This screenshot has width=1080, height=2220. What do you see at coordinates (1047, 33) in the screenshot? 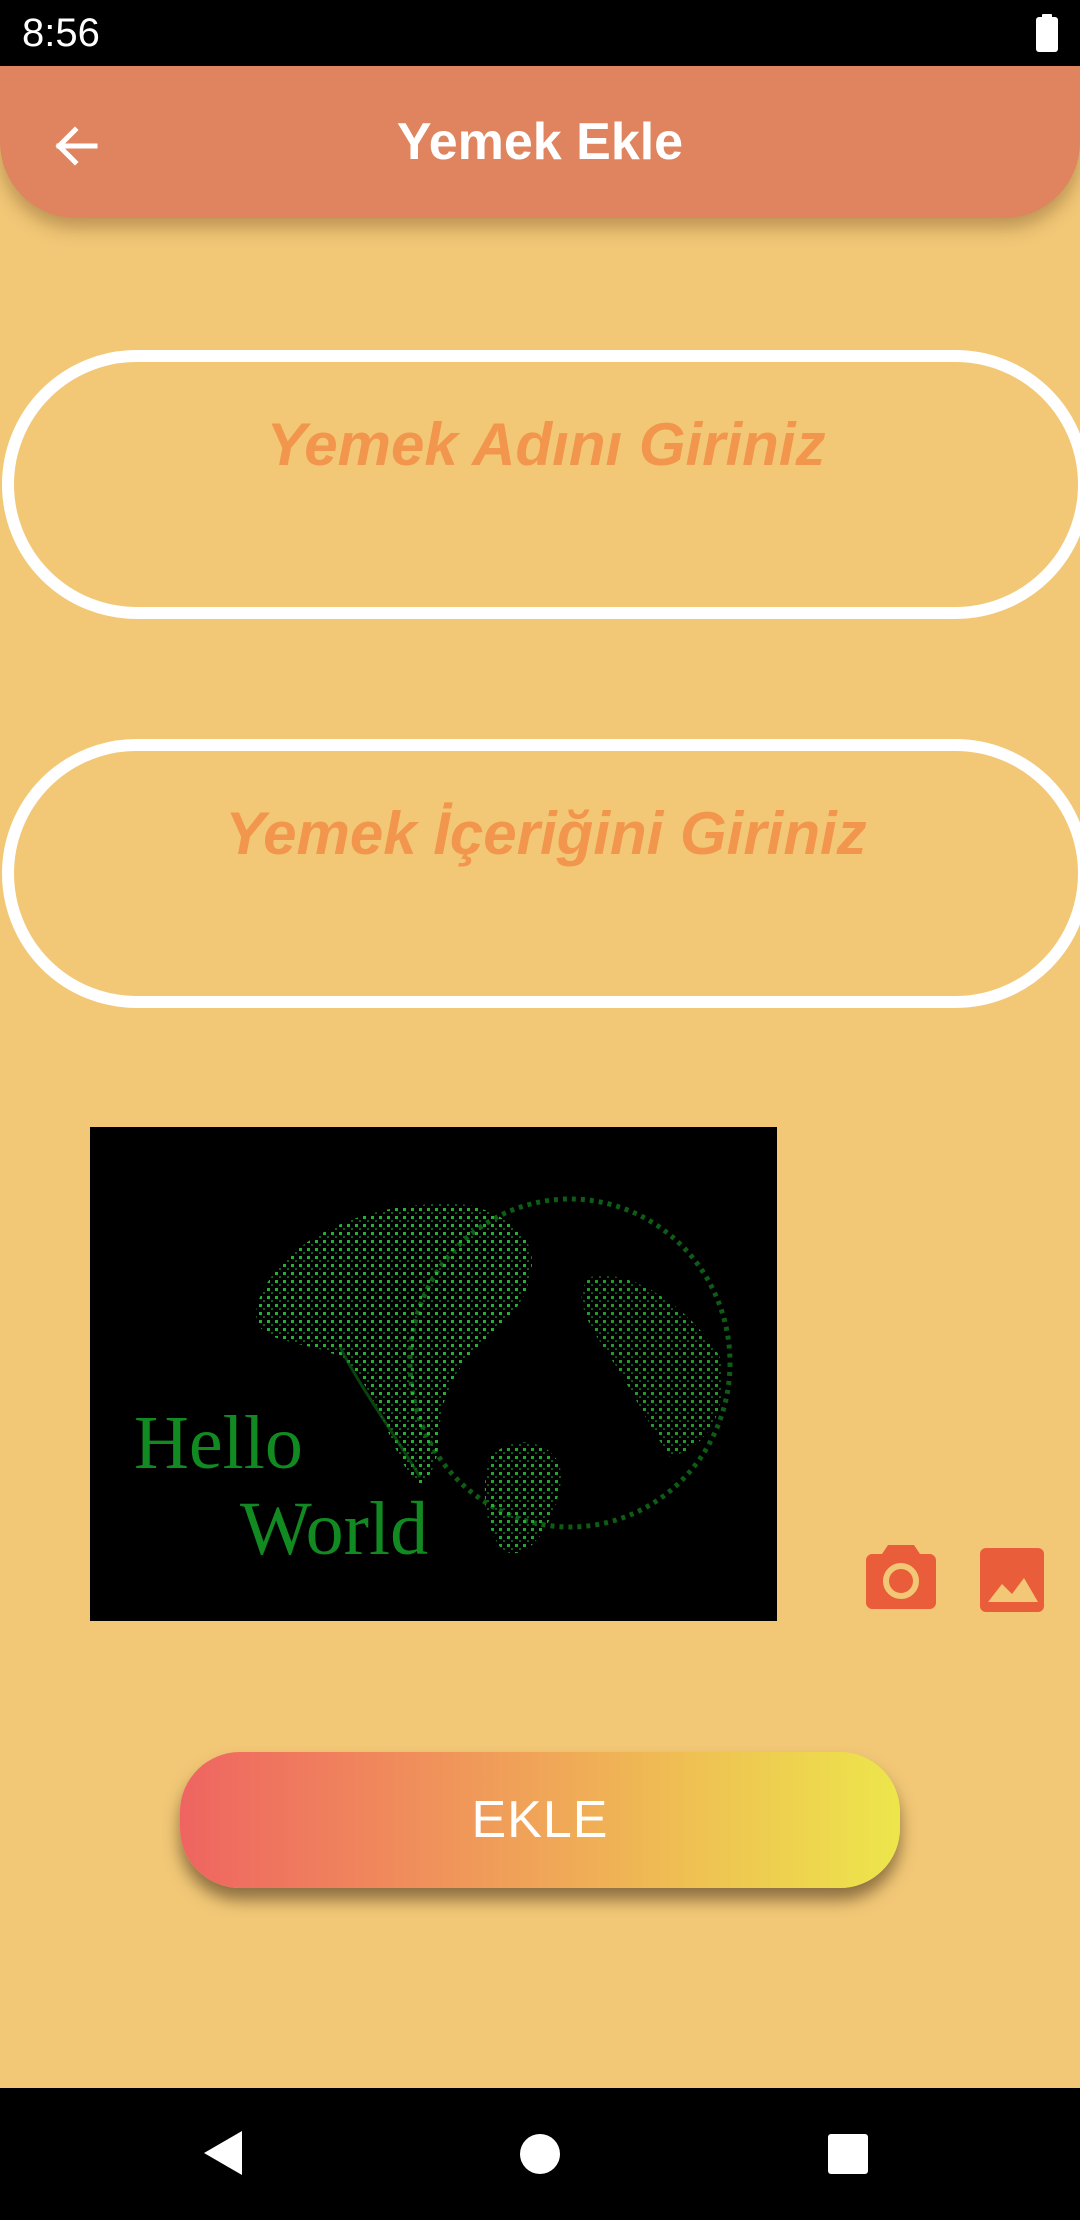
I see `battery-full-icon` at bounding box center [1047, 33].